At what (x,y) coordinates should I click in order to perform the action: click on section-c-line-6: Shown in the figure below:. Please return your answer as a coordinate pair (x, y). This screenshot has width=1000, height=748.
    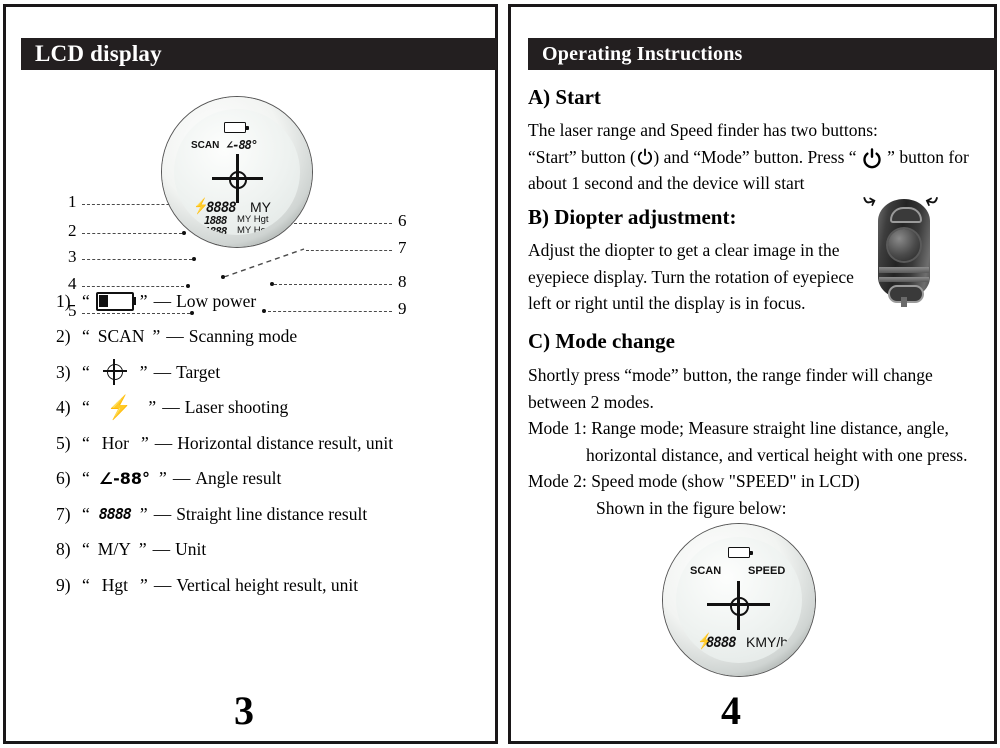
    Looking at the image, I should click on (691, 507).